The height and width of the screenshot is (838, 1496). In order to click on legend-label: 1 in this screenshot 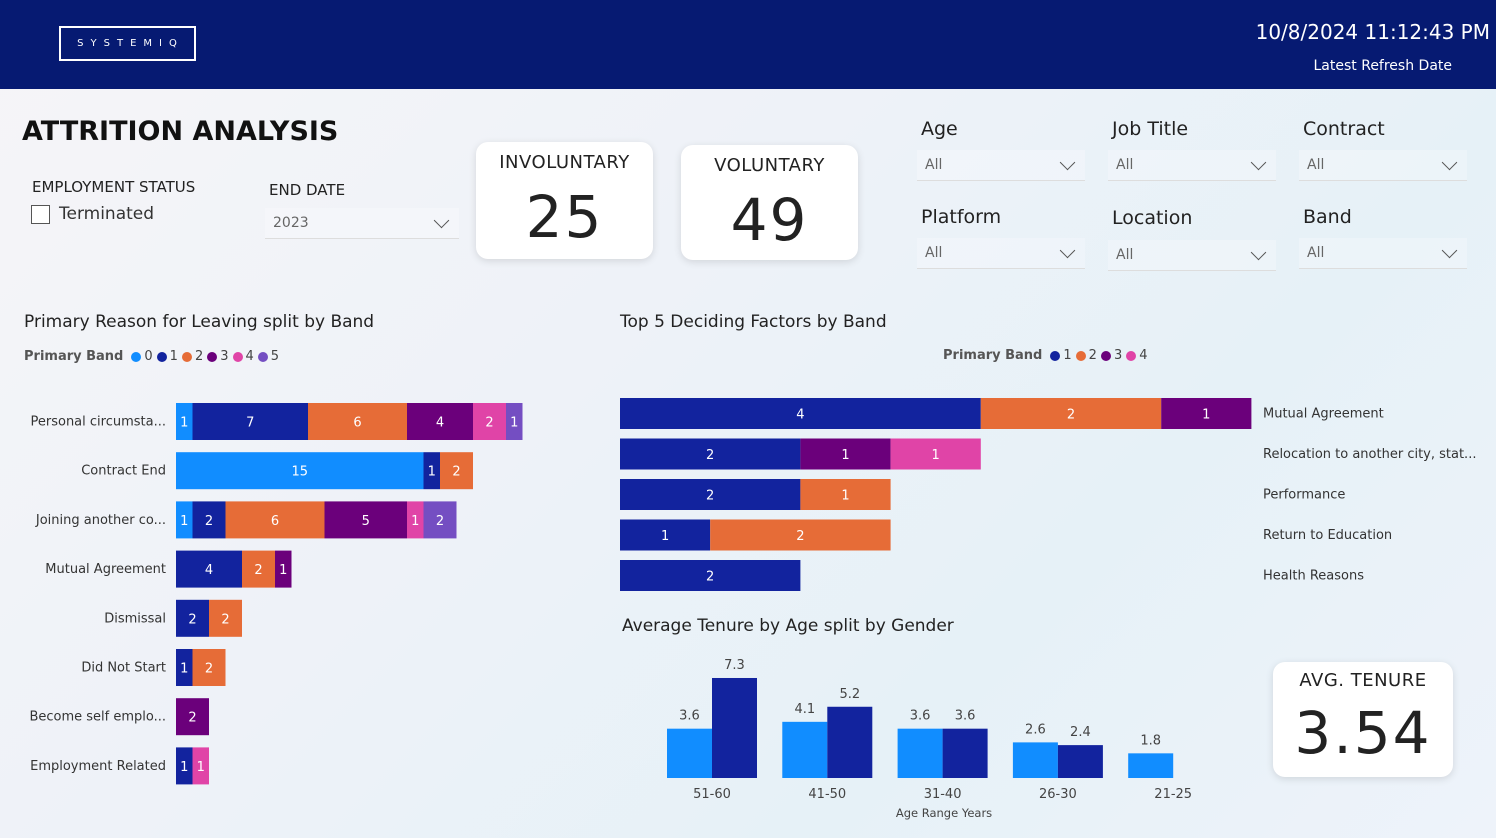, I will do `click(173, 356)`.